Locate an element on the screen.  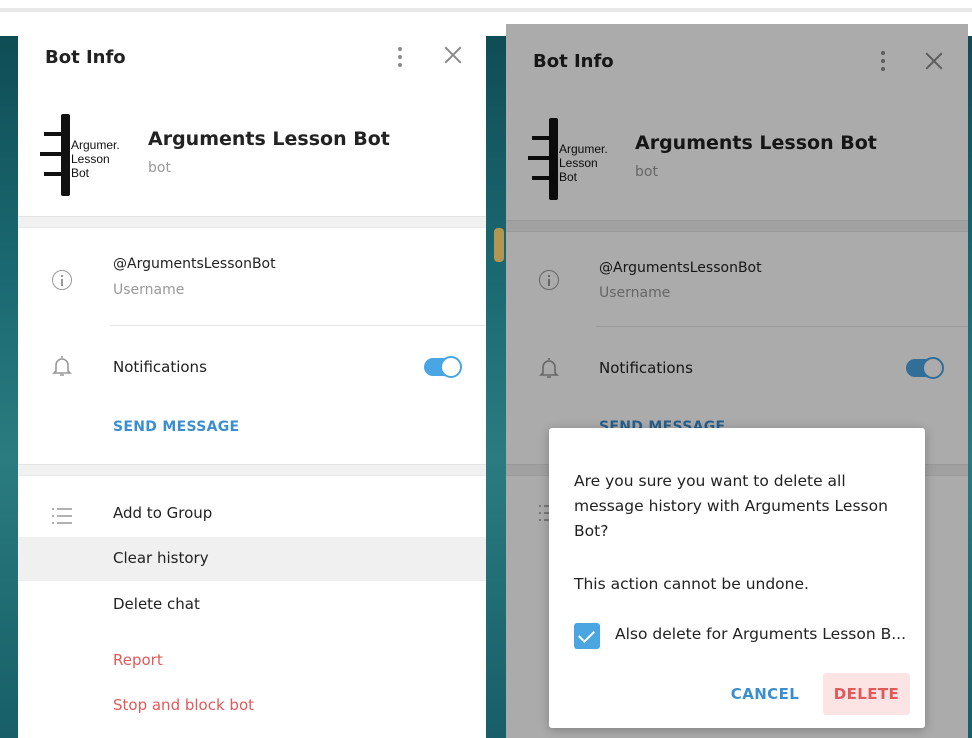
panel-title: Bot Info is located at coordinates (85, 57).